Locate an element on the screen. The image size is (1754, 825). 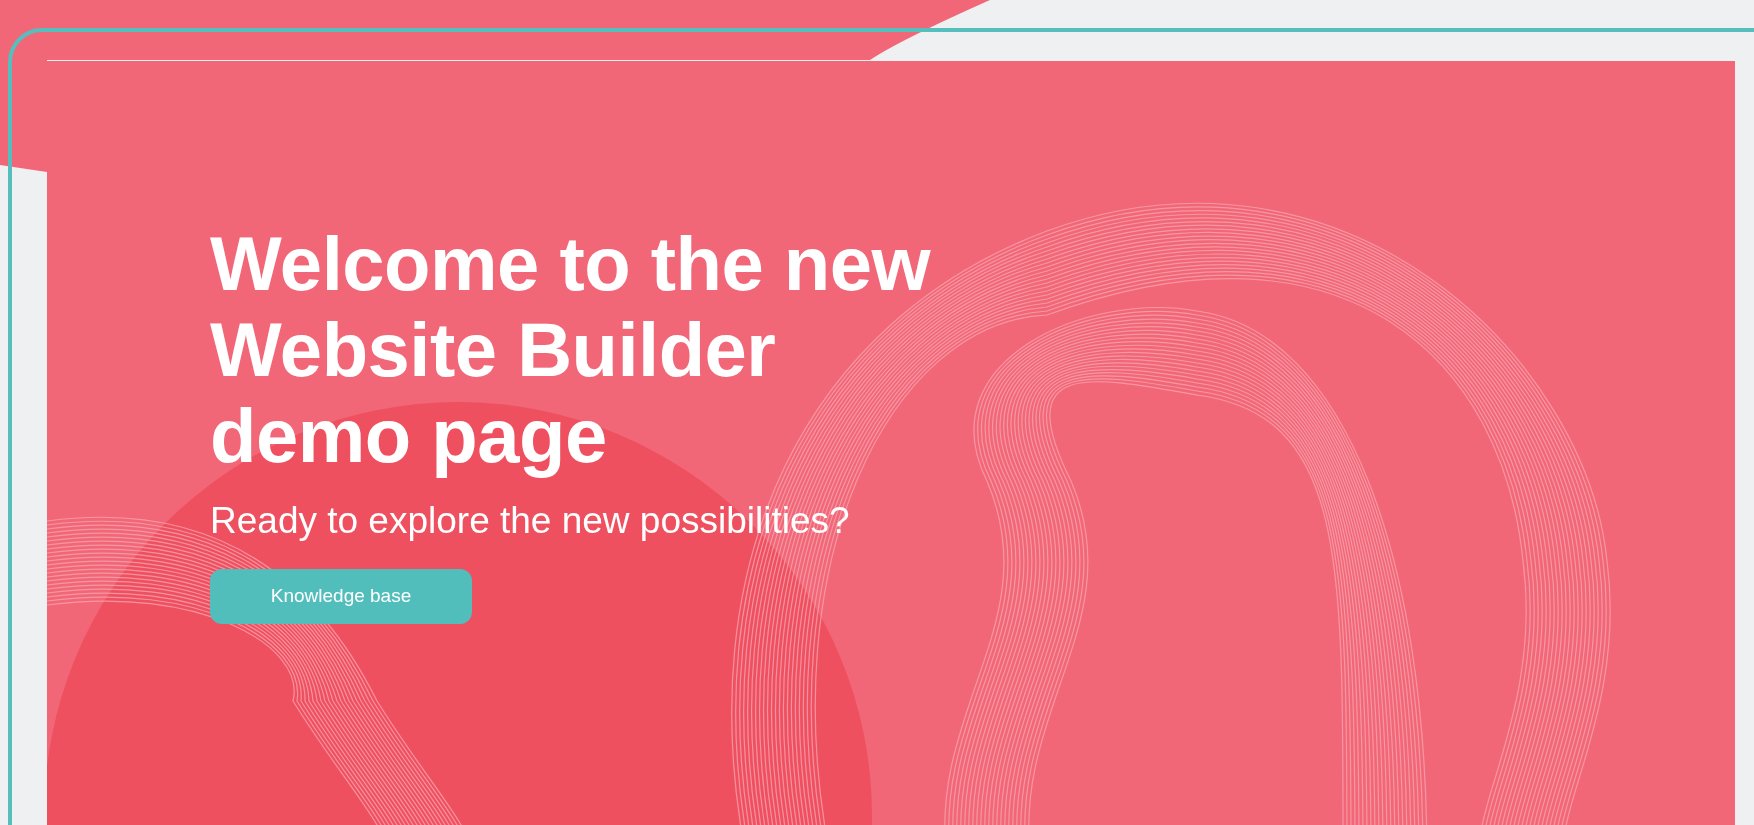
knowledge-base-button: Knowledge base is located at coordinates (341, 596).